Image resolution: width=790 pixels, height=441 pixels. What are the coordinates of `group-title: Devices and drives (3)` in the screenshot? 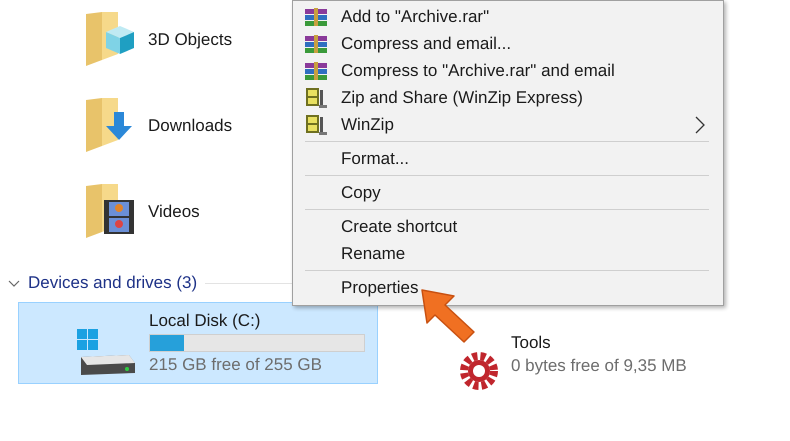 It's located at (113, 283).